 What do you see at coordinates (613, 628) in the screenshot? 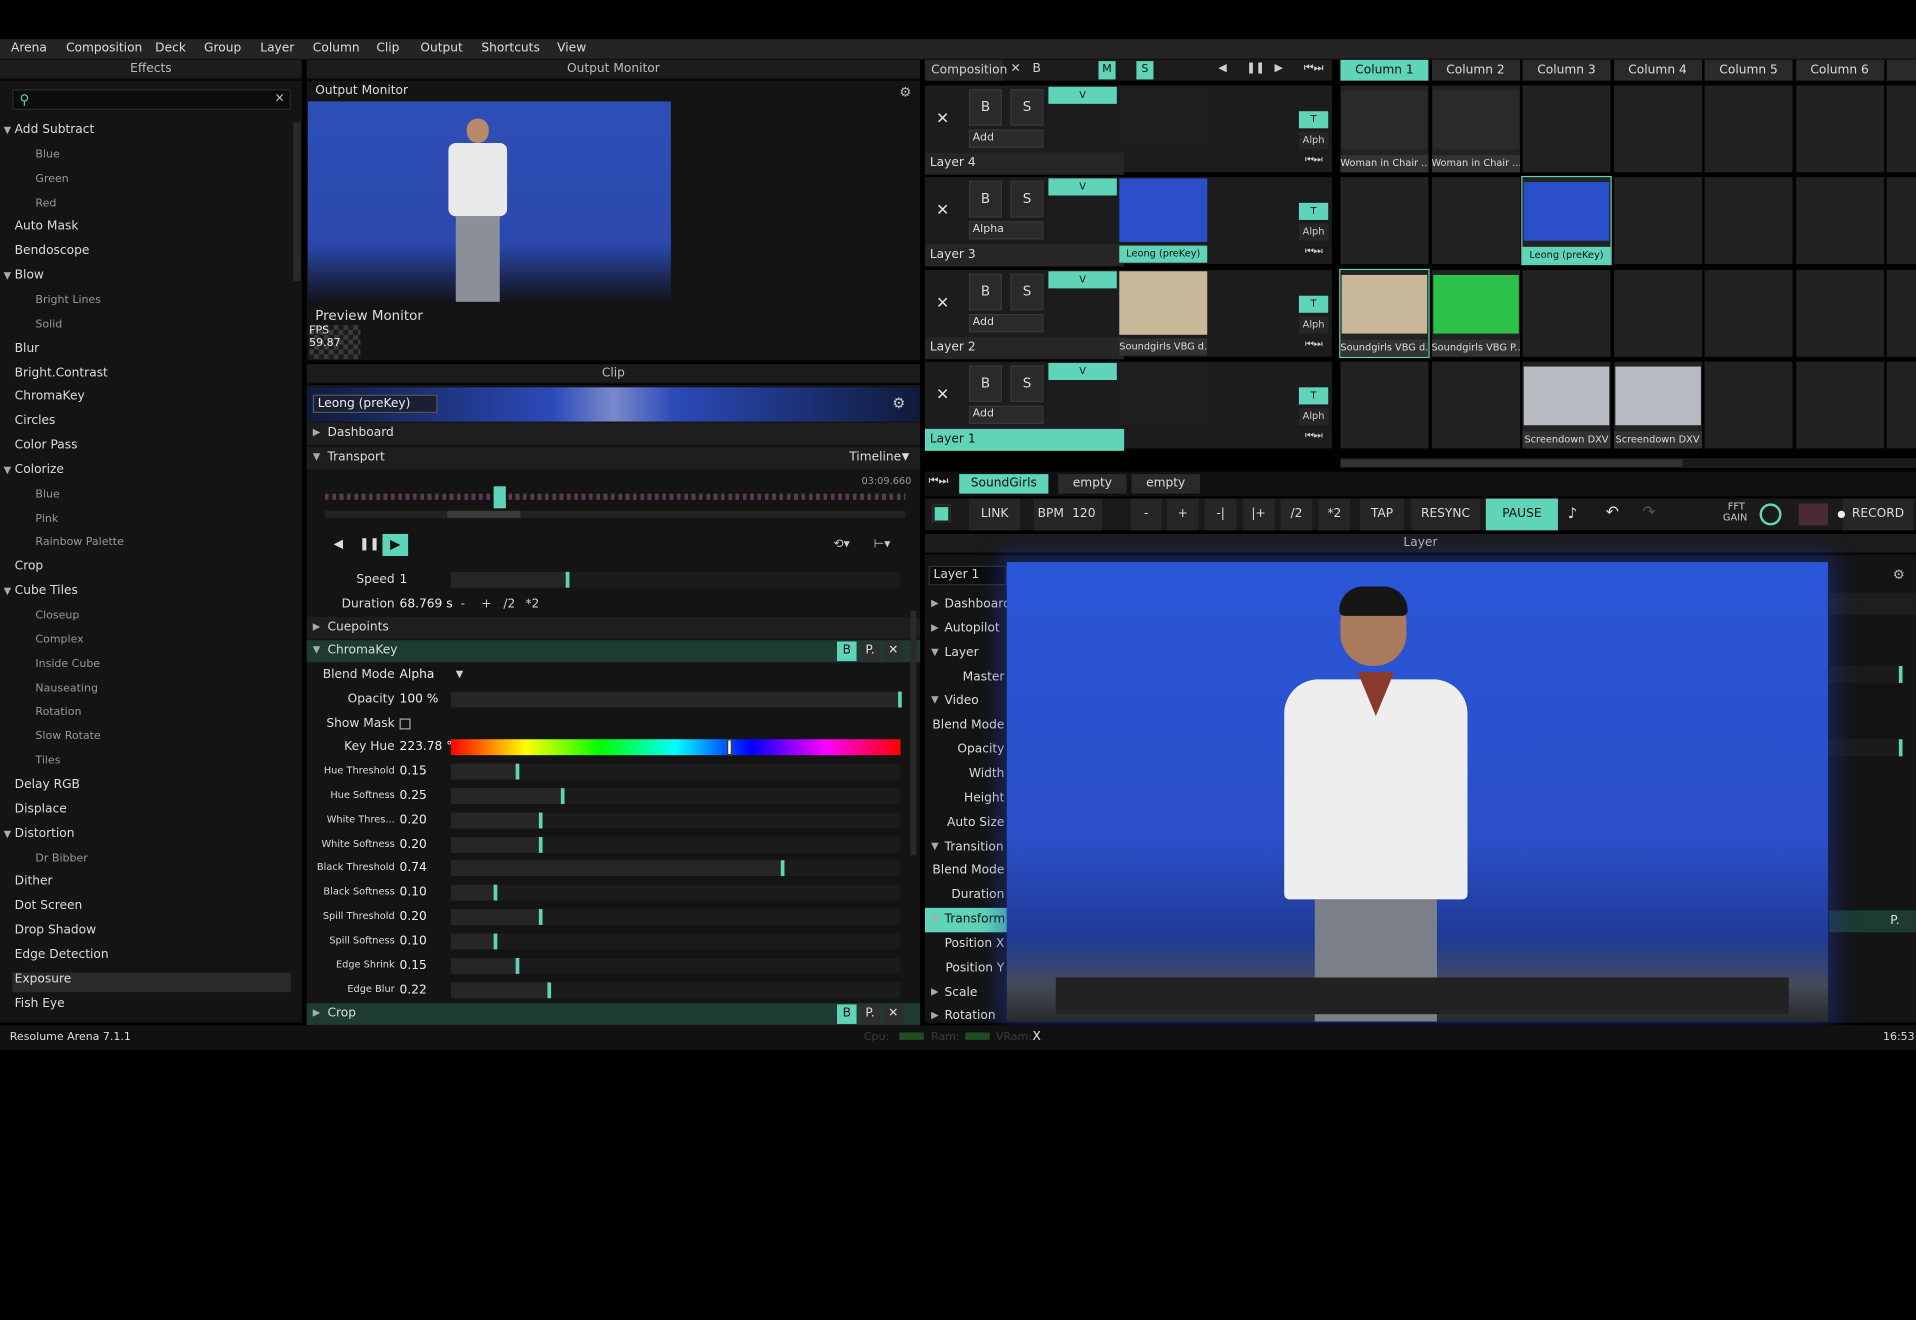
I see `cuepoints-section: ▶ Cuepoints` at bounding box center [613, 628].